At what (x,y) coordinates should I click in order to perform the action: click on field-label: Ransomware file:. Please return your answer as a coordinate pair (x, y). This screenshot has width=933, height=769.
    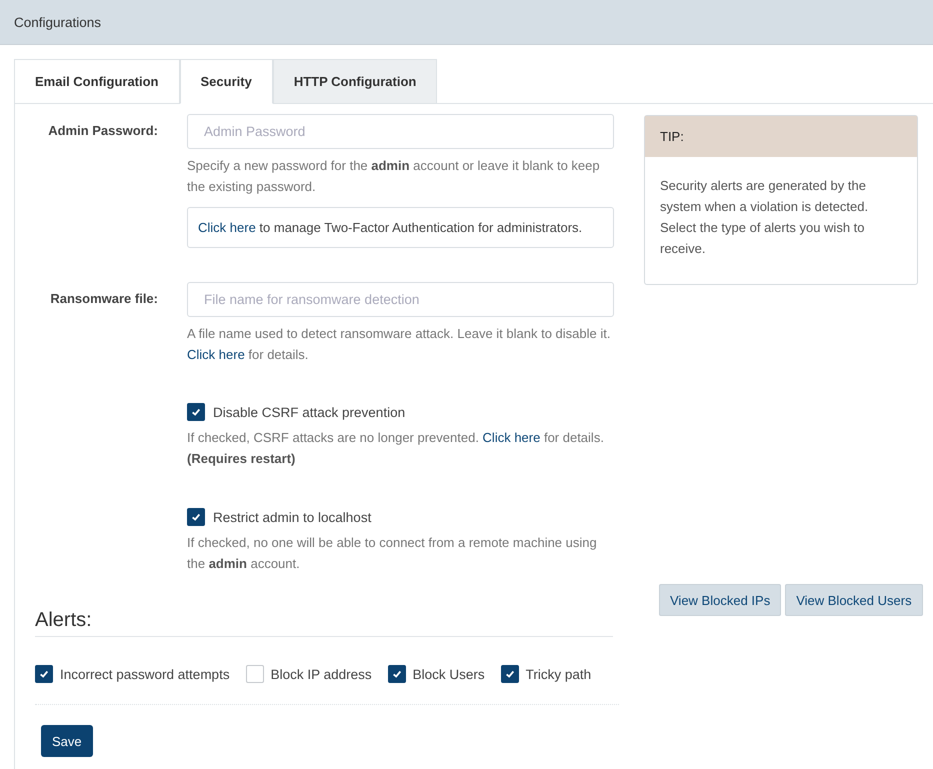
    Looking at the image, I should click on (104, 298).